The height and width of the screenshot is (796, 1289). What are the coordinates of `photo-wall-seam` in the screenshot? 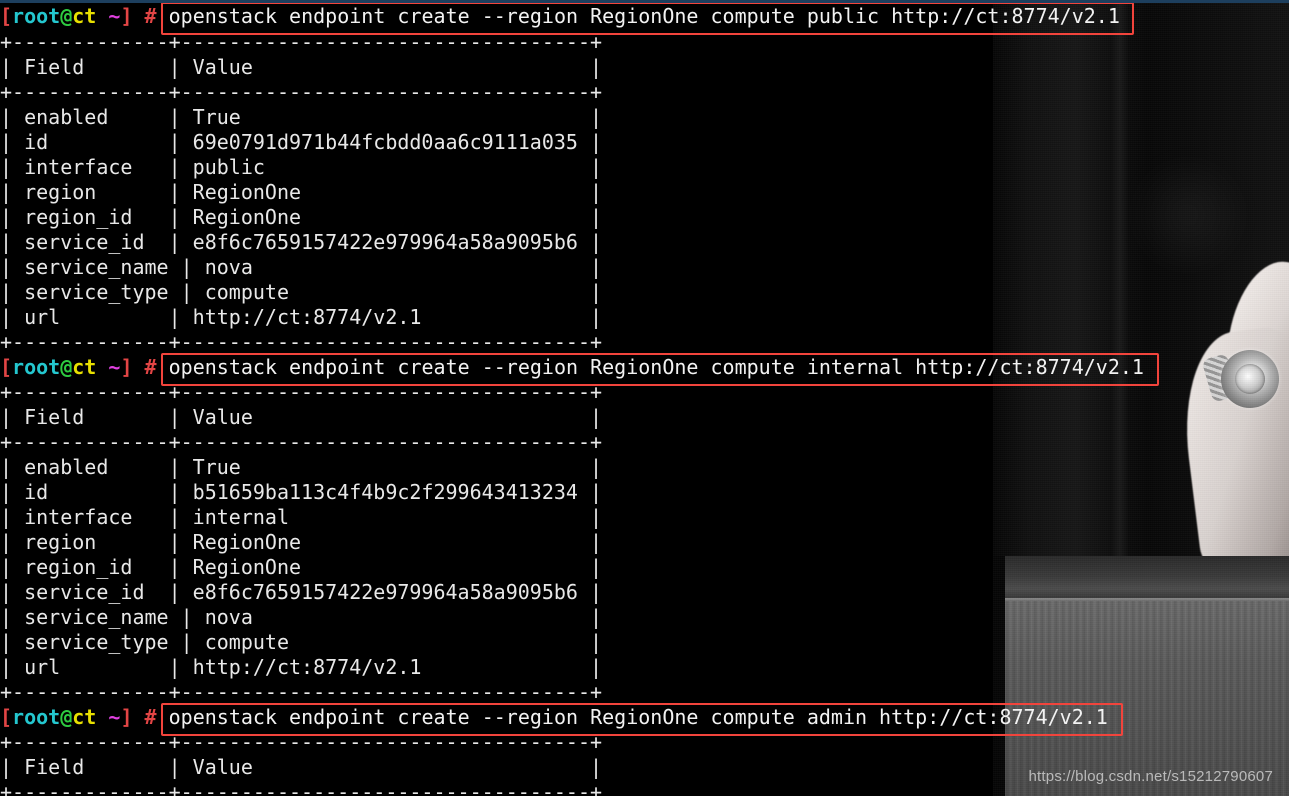 It's located at (1120, 310).